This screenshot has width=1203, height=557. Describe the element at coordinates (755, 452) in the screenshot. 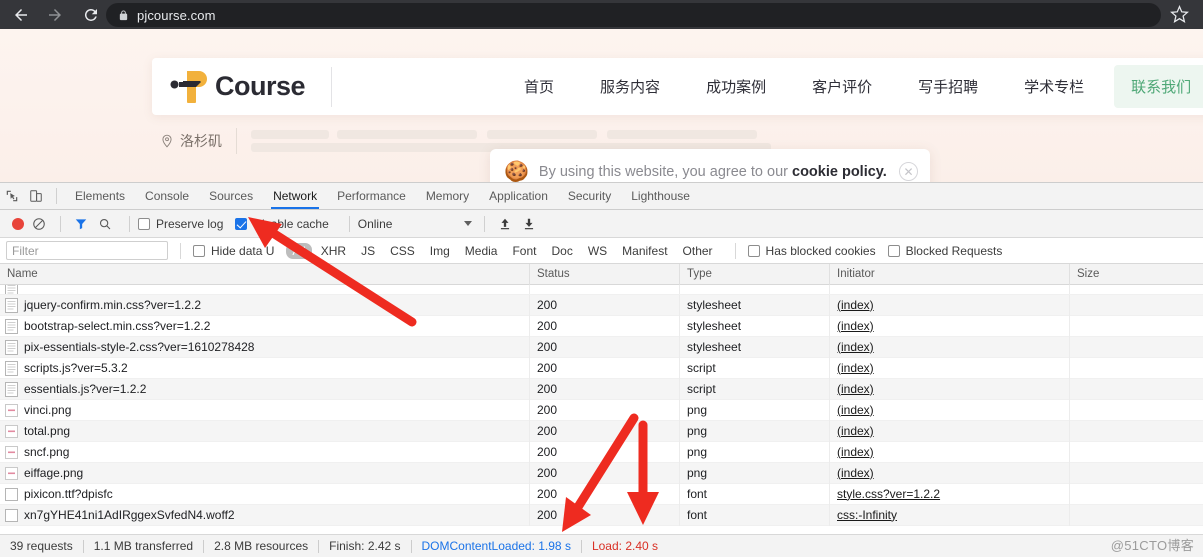

I see `cell-type: png` at that location.